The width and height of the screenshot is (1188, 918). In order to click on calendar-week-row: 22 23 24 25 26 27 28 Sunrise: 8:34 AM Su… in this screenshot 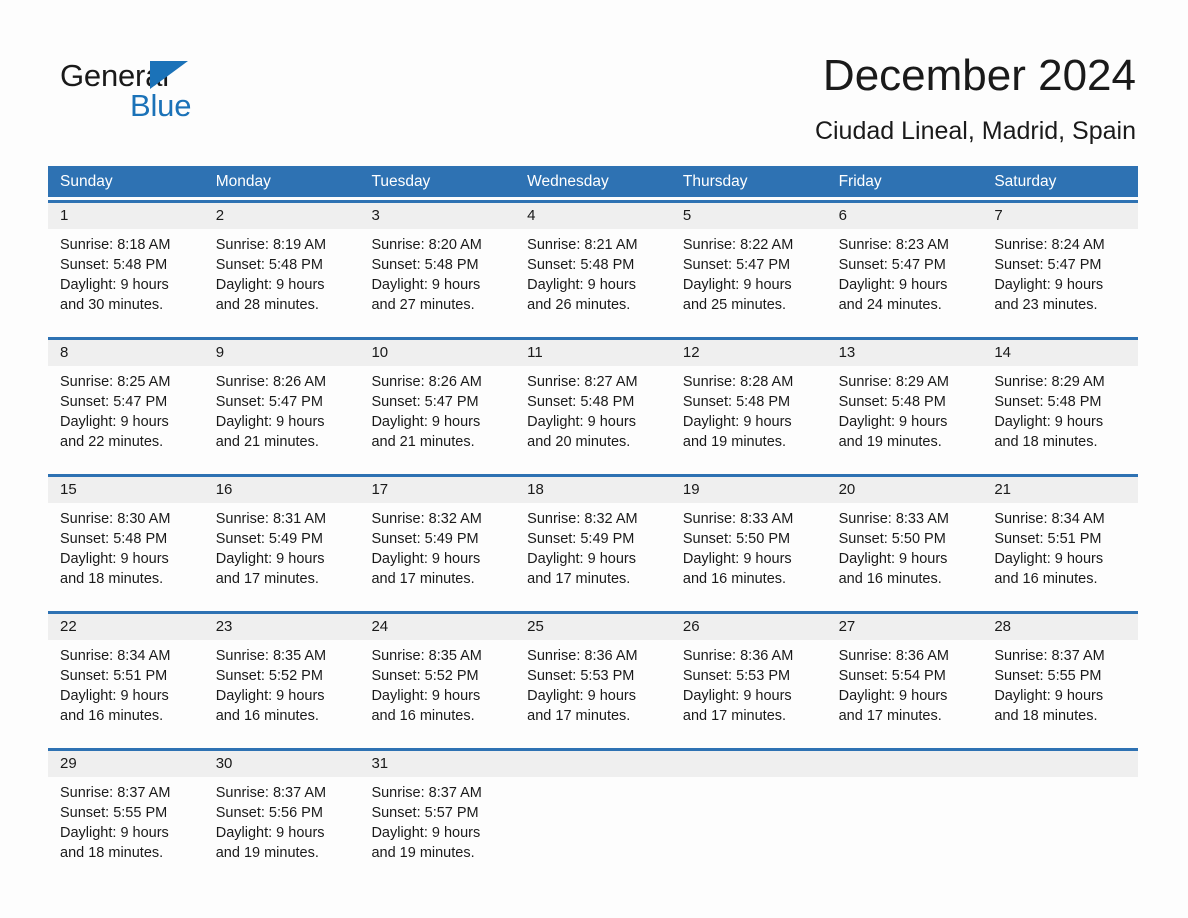, I will do `click(593, 678)`.